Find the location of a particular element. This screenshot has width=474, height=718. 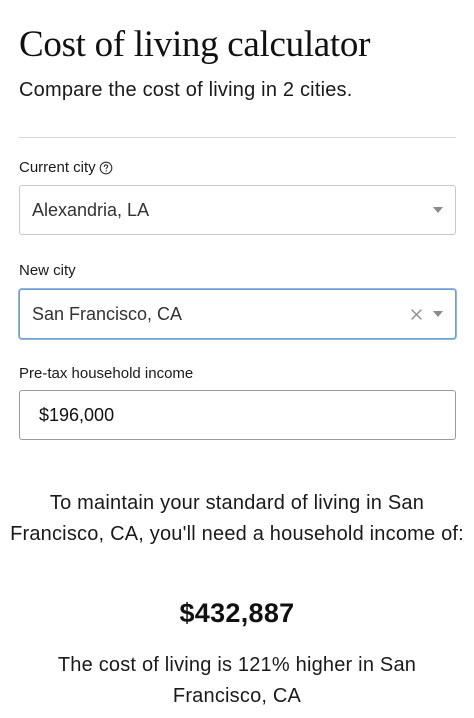

result-amount: $432,887 is located at coordinates (237, 613).